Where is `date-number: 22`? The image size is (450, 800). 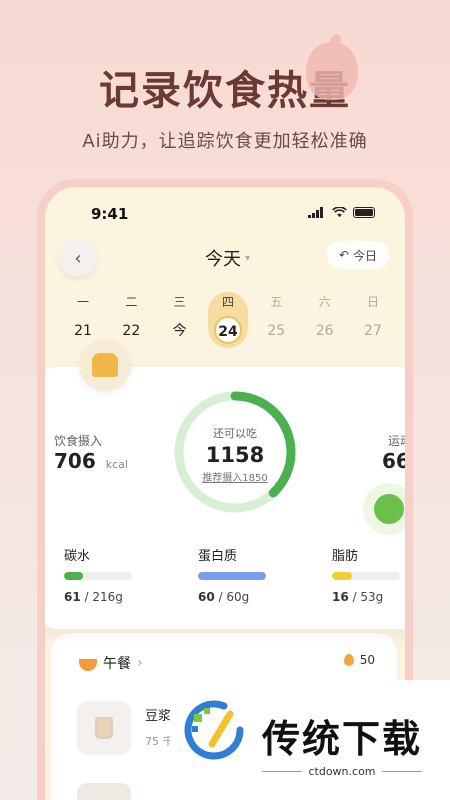
date-number: 22 is located at coordinates (131, 331).